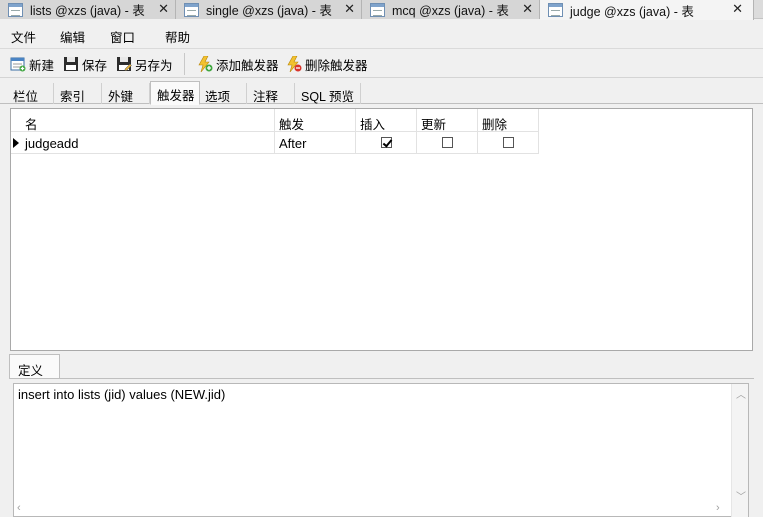  What do you see at coordinates (741, 393) in the screenshot?
I see `scroll-up-icon: ︿` at bounding box center [741, 393].